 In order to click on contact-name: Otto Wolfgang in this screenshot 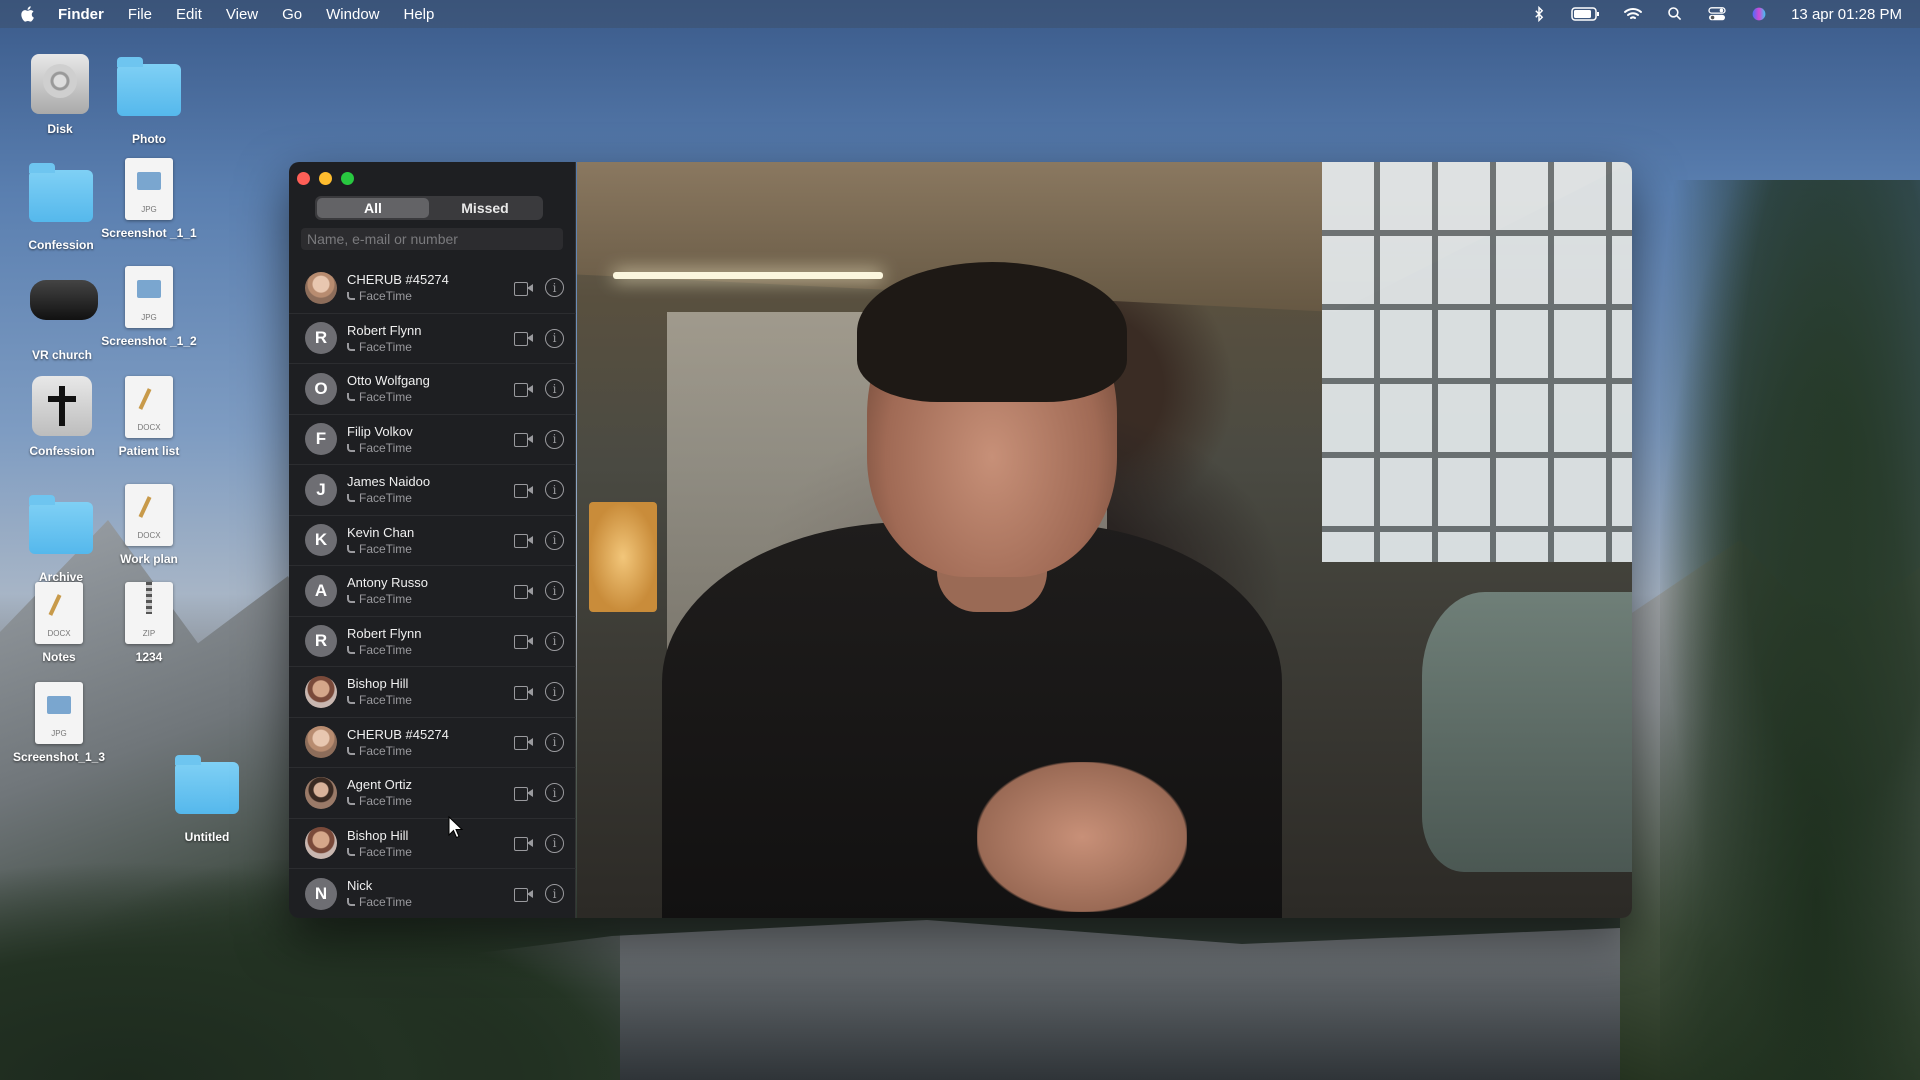, I will do `click(388, 381)`.